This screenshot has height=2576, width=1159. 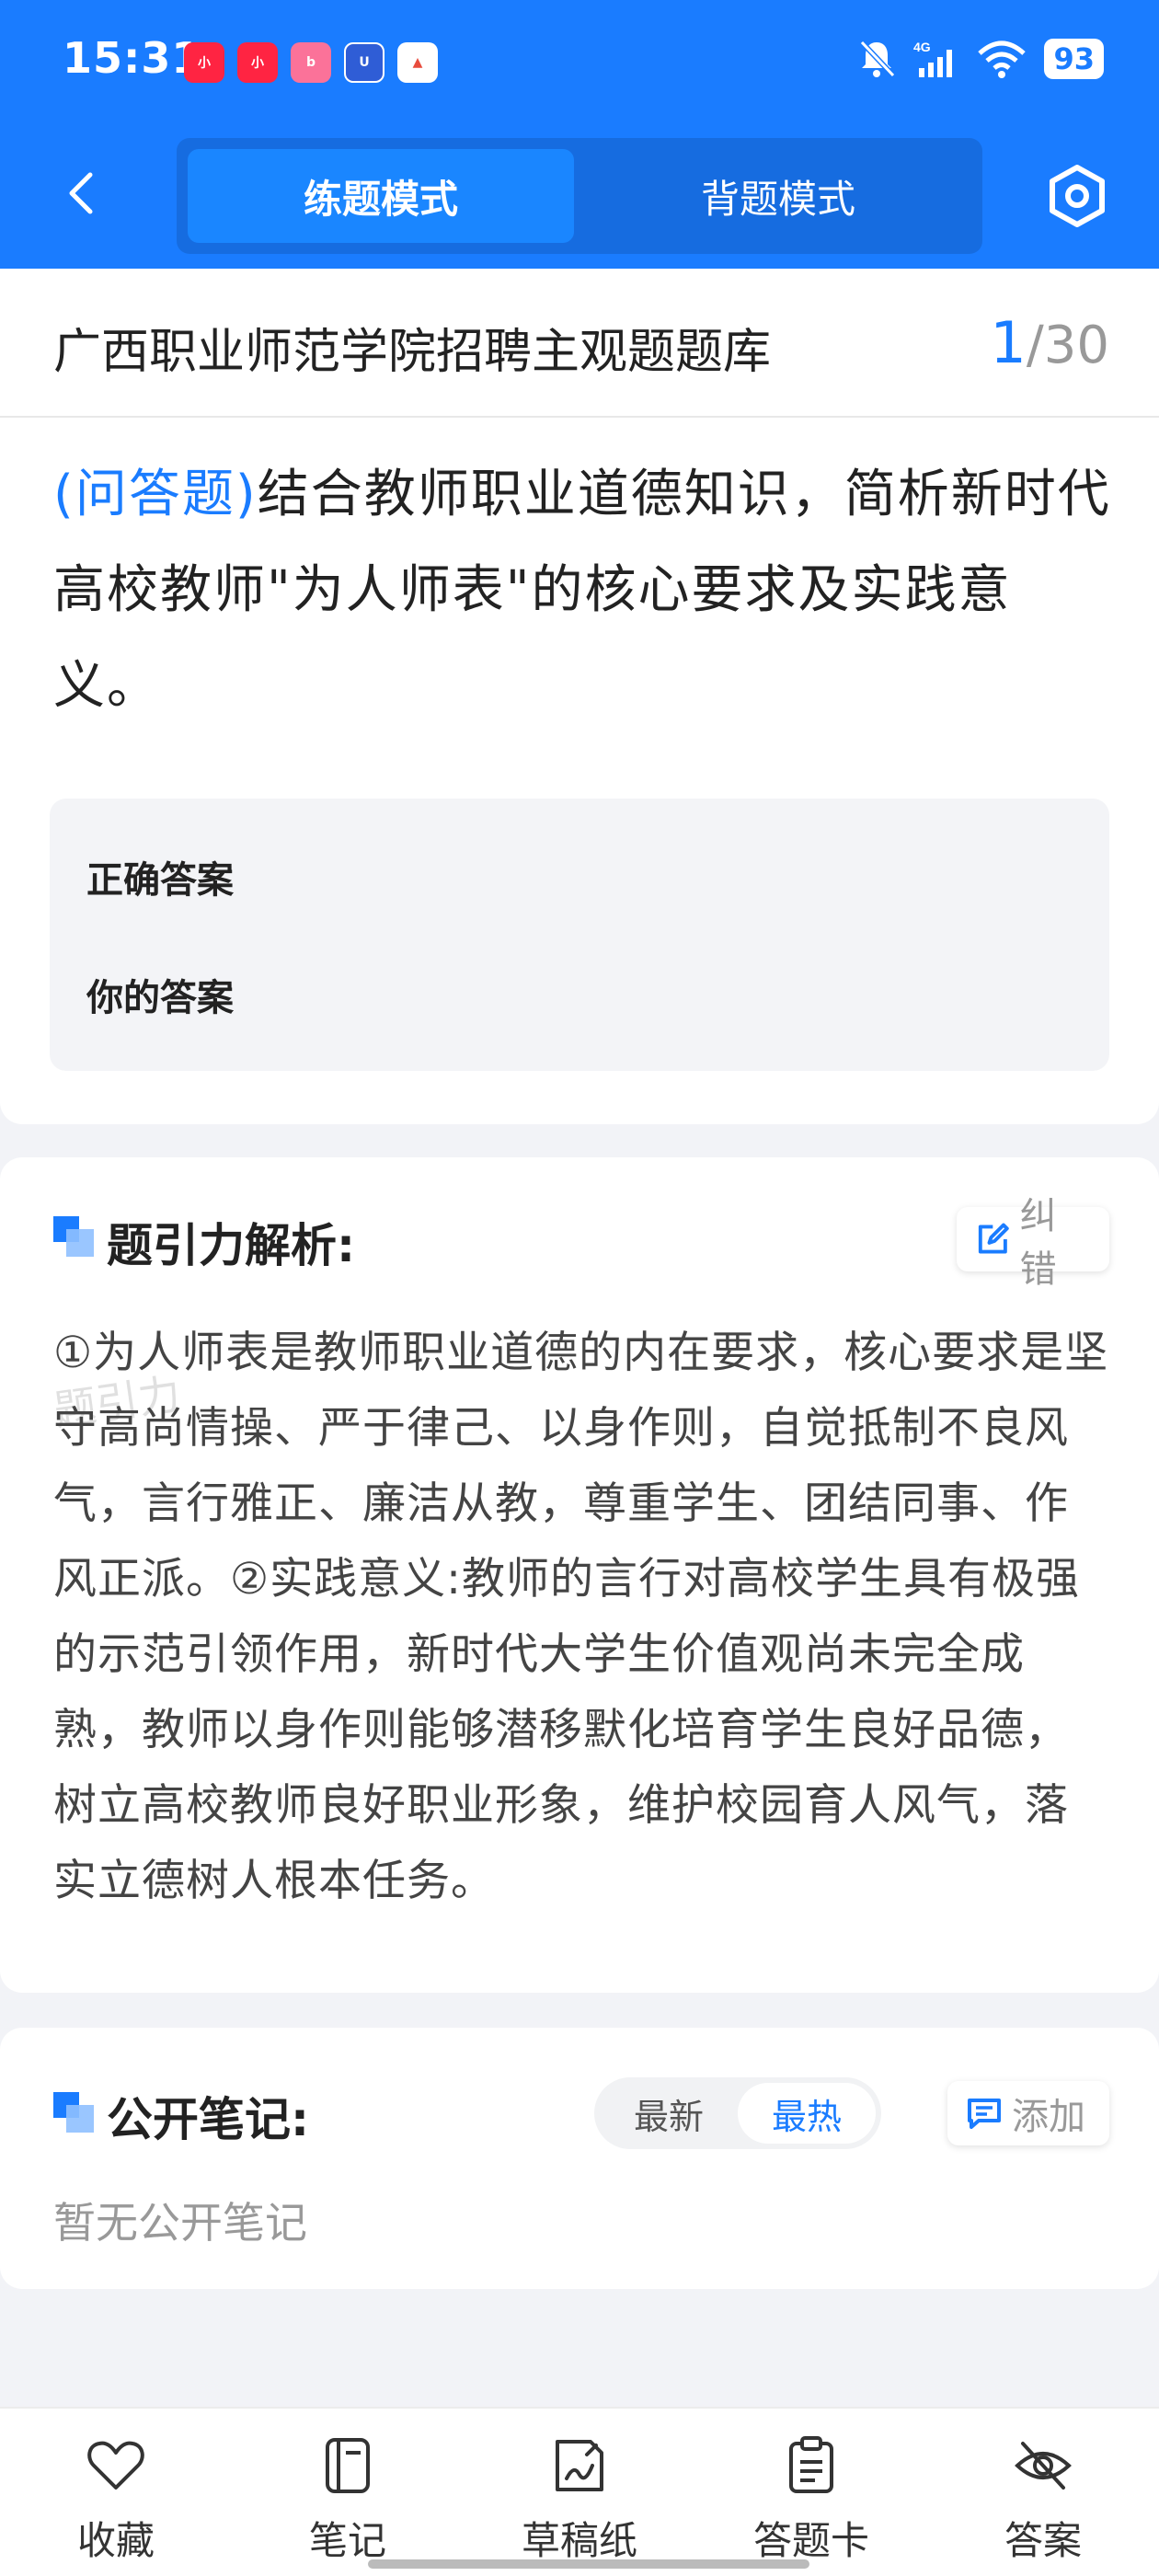 I want to click on show-answer-label: 答案, so click(x=1043, y=2540).